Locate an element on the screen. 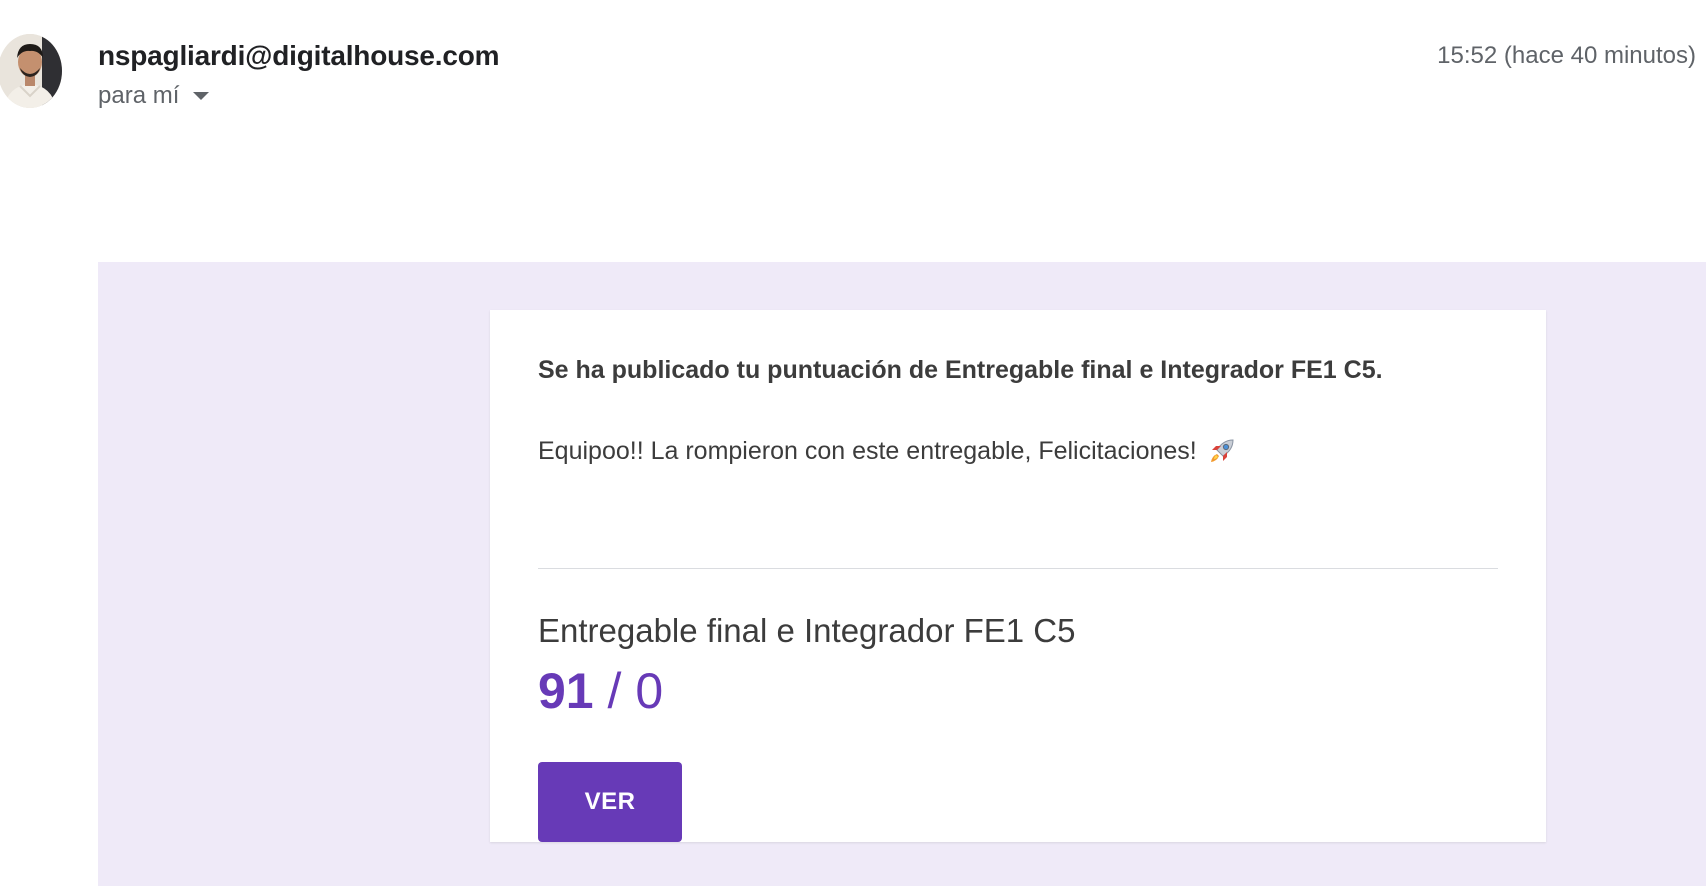 This screenshot has width=1706, height=886. score-total: 0 is located at coordinates (649, 691).